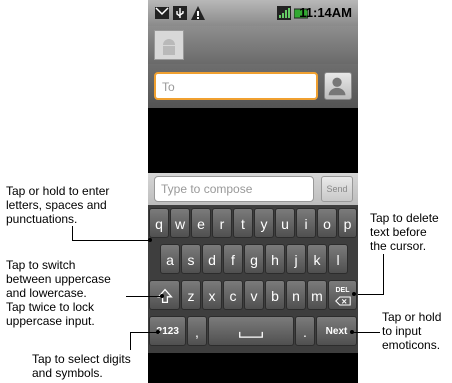 The height and width of the screenshot is (383, 452). I want to click on key-s: s, so click(191, 259).